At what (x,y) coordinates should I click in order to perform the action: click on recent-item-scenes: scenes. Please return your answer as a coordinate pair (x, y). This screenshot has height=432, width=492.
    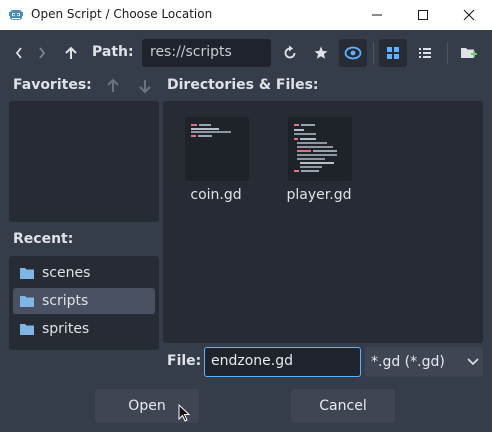
    Looking at the image, I should click on (84, 273).